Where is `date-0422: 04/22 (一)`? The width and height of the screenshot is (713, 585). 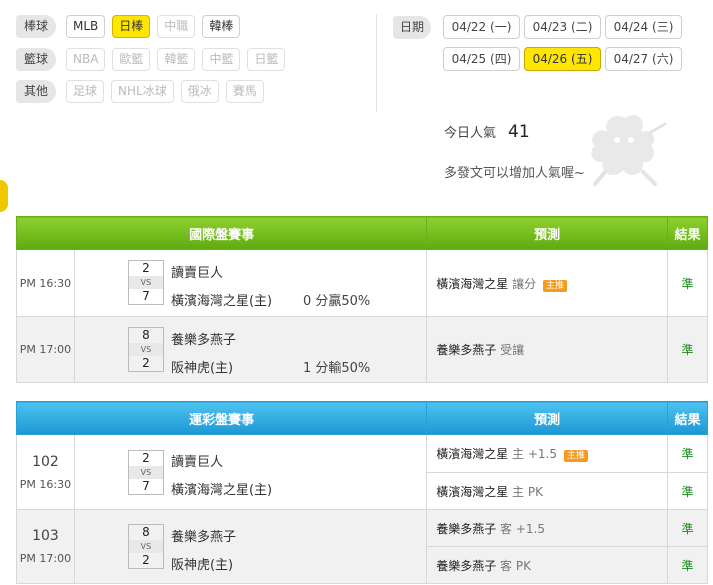 date-0422: 04/22 (一) is located at coordinates (481, 27).